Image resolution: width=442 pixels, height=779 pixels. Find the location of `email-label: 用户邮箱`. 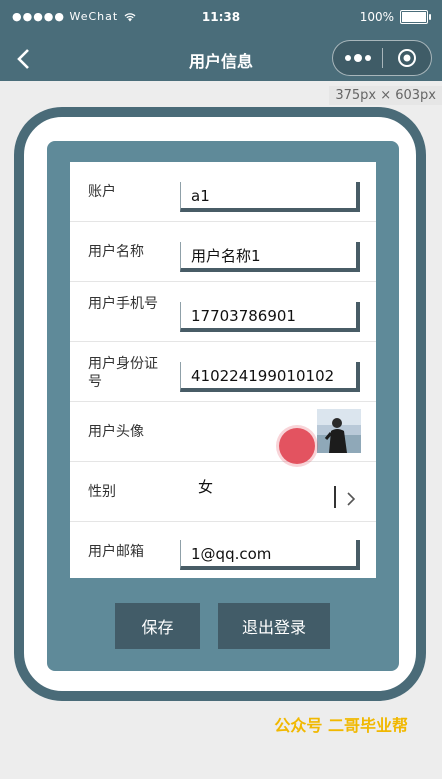

email-label: 用户邮箱 is located at coordinates (116, 552).